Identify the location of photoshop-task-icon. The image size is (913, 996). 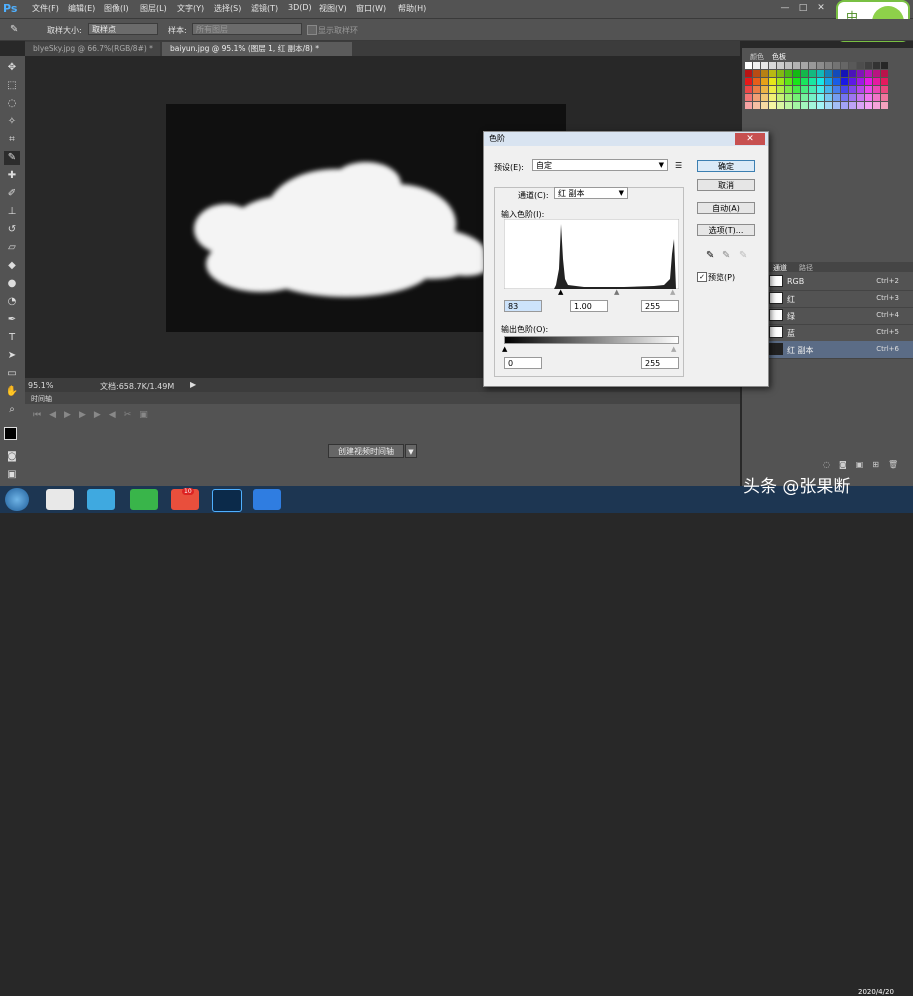
(227, 500).